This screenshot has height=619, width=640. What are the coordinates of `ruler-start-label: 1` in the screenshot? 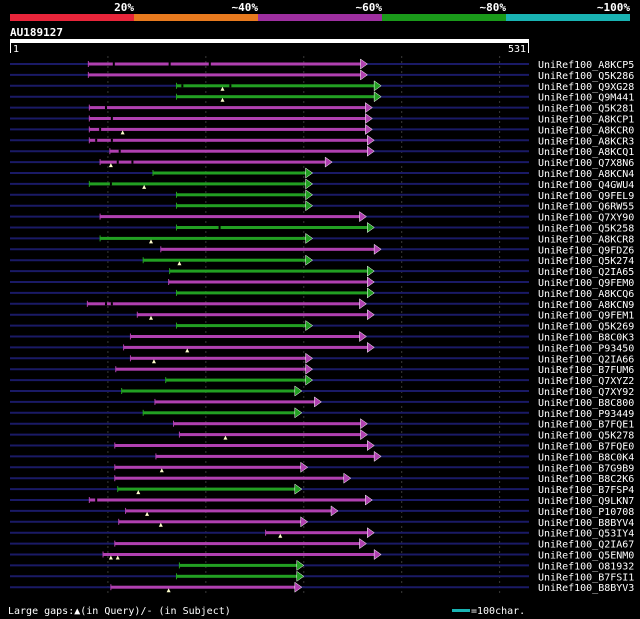 It's located at (16, 49).